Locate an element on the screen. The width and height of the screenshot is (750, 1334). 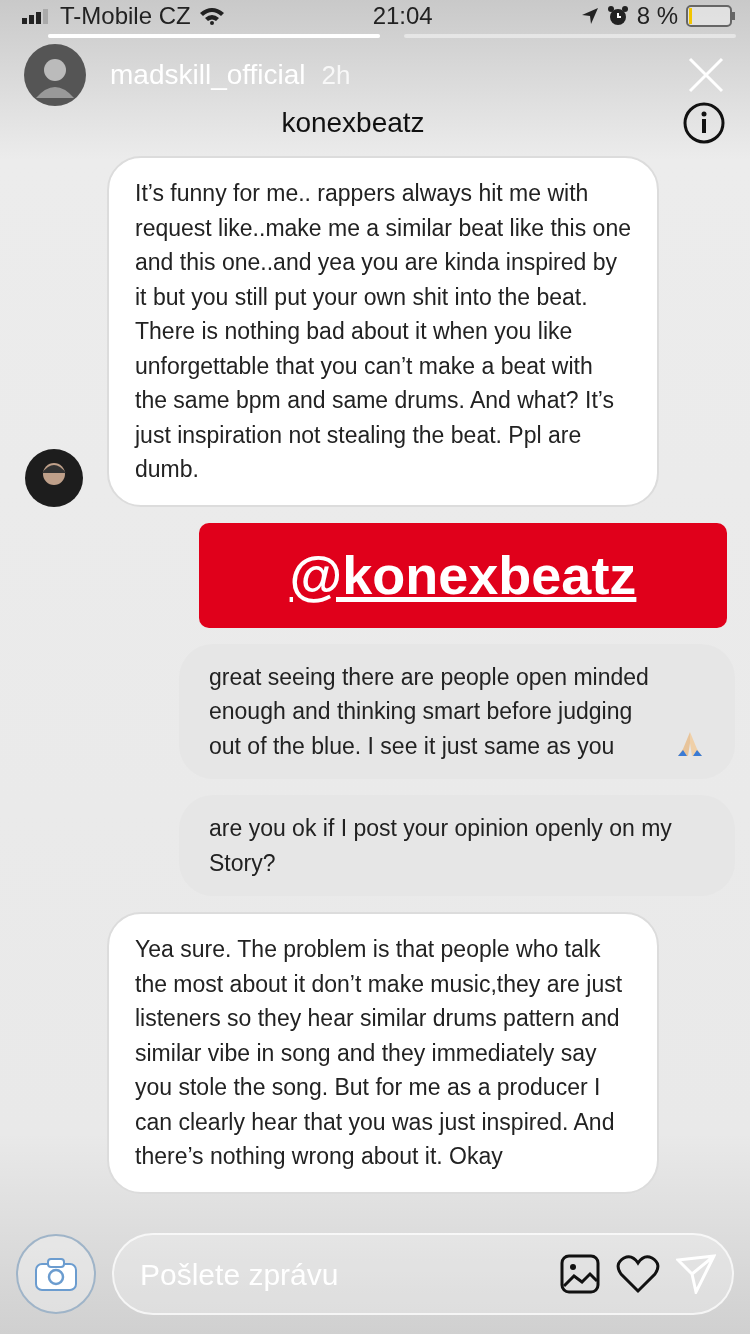
info-icon is located at coordinates (704, 123).